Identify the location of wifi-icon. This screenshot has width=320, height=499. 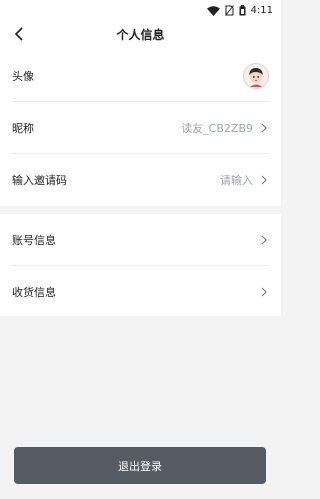
(213, 10).